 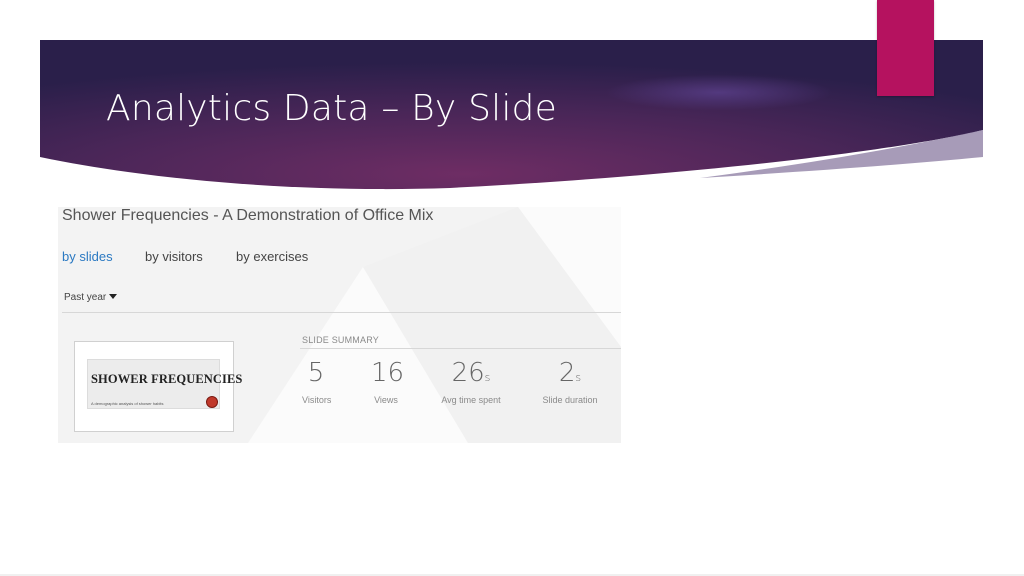 I want to click on slide-title: Analytics Data – By Slide, so click(x=331, y=108).